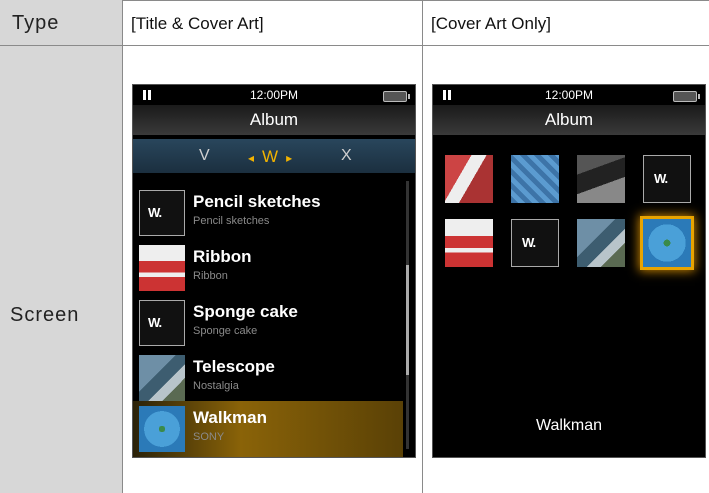 This screenshot has height=493, width=709. I want to click on item-subtitle: Pencil sketches, so click(231, 221).